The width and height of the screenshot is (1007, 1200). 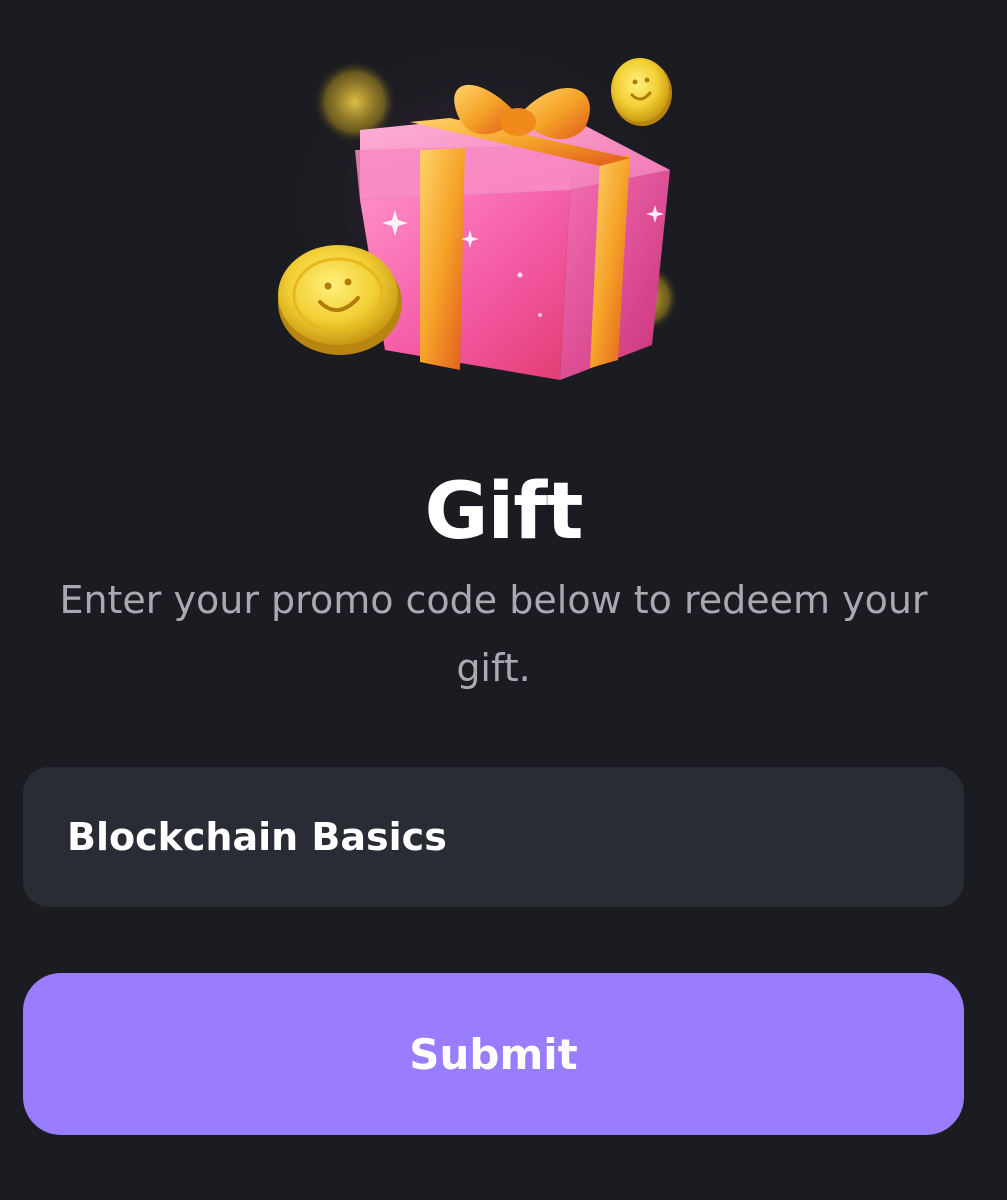 I want to click on ribbon-front-vertical, so click(x=442, y=259).